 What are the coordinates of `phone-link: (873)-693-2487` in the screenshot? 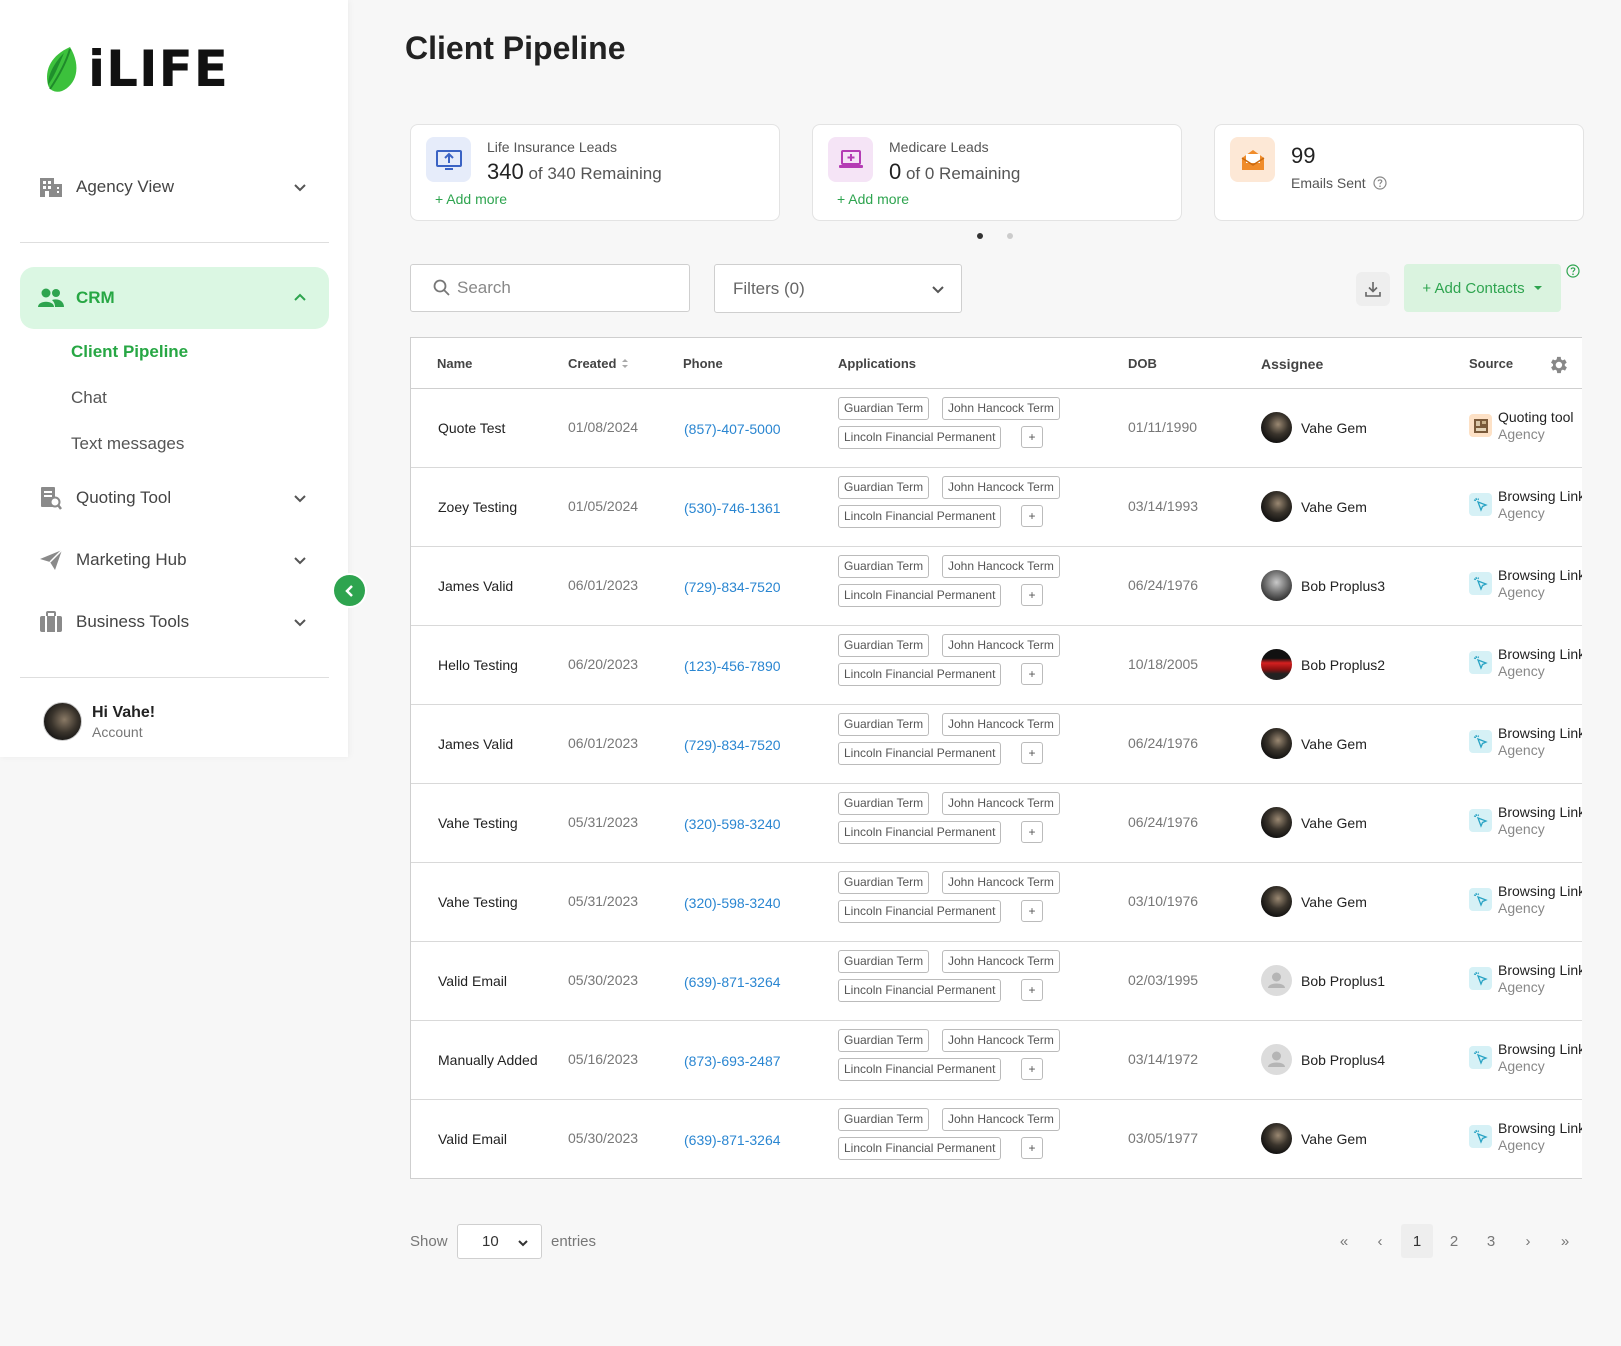 It's located at (732, 1061).